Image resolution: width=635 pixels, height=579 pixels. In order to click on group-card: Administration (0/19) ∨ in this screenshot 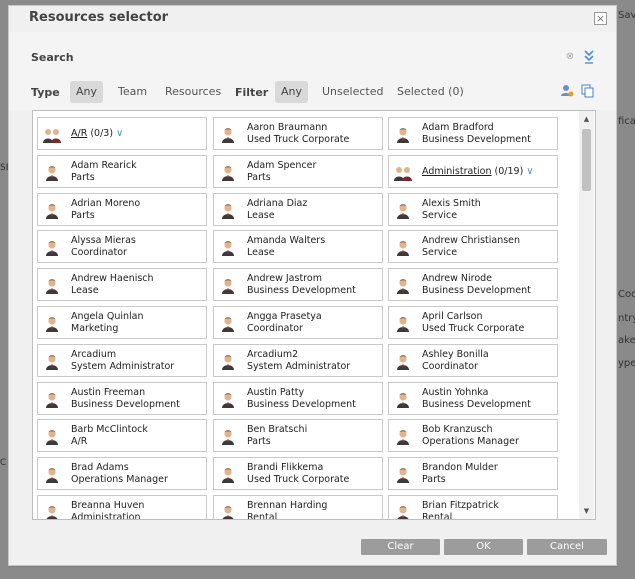, I will do `click(473, 171)`.